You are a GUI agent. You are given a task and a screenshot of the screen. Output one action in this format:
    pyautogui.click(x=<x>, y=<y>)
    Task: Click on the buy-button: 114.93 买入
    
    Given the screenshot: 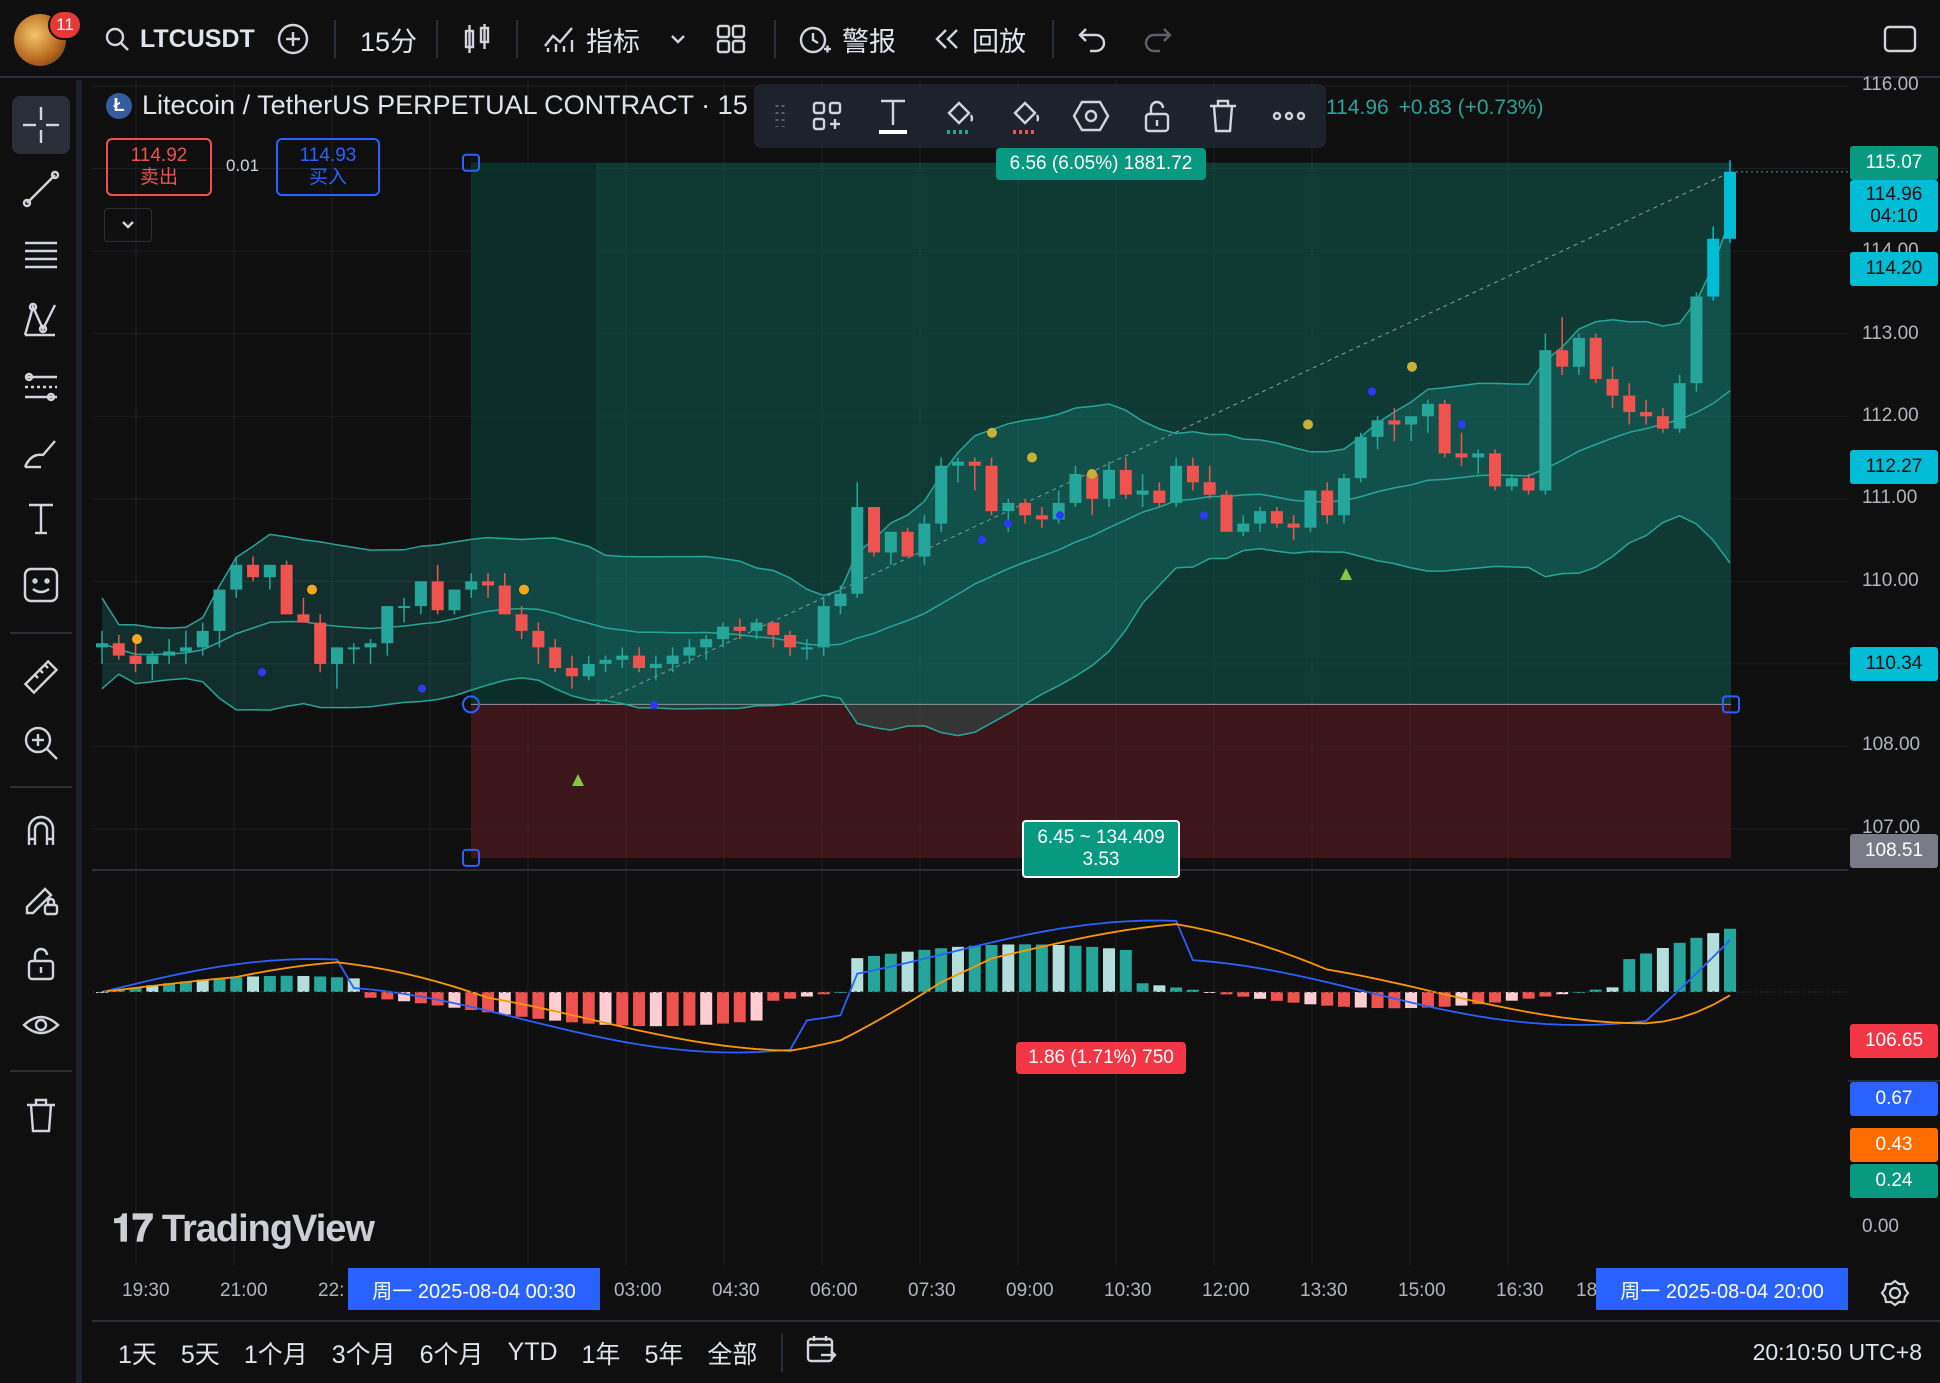 What is the action you would take?
    pyautogui.click(x=328, y=167)
    